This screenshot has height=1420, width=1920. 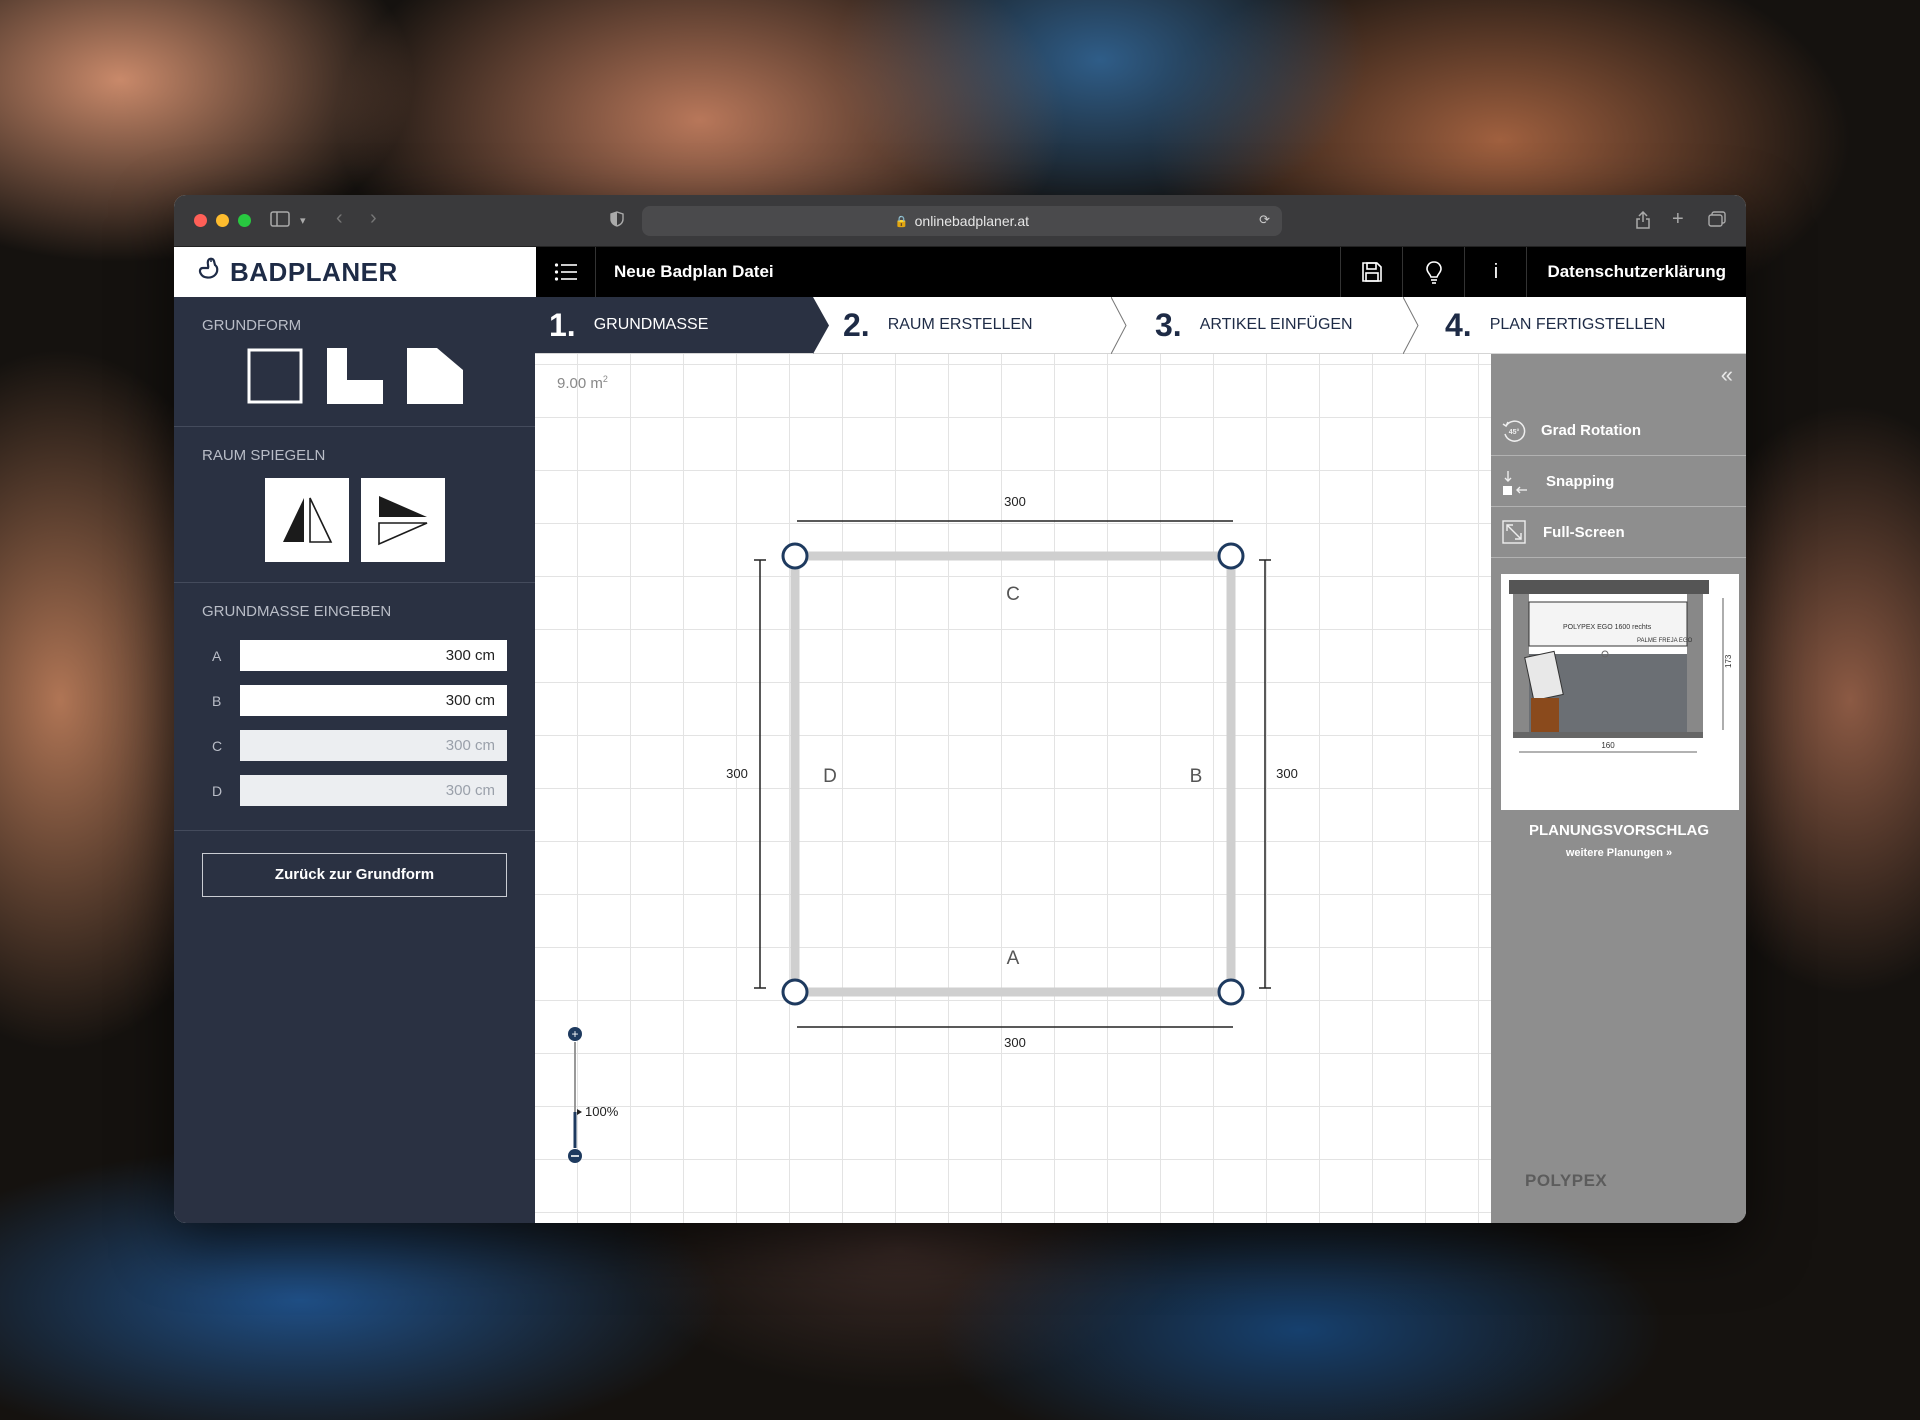 I want to click on grundmasse-title: GRUNDMASSE EINGEBEN, so click(x=297, y=611).